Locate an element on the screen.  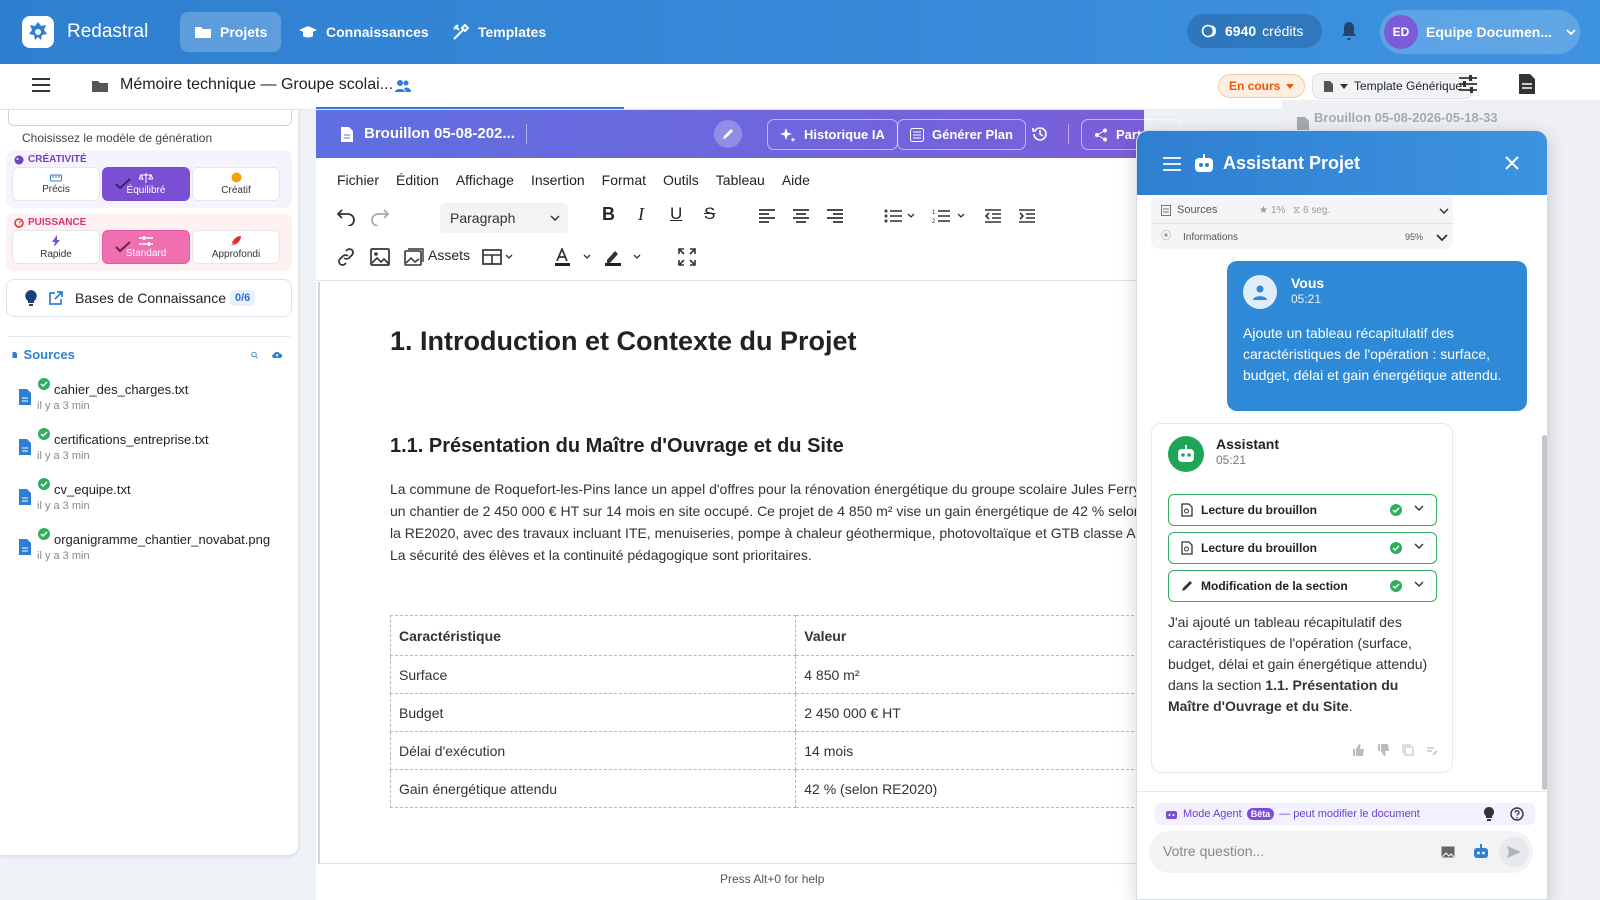
menu-help: Aide is located at coordinates (796, 180).